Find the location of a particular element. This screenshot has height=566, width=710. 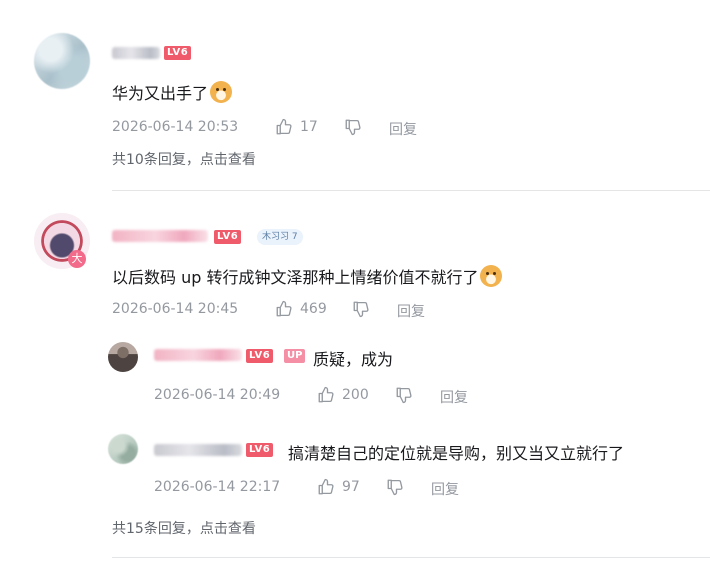

view-replies-link: 共15条回复，点击查看 is located at coordinates (184, 528).